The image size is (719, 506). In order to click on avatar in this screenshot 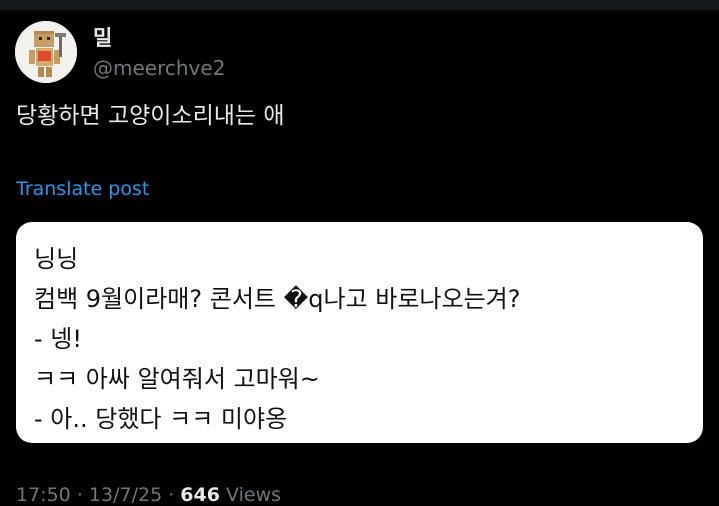, I will do `click(46, 52)`.